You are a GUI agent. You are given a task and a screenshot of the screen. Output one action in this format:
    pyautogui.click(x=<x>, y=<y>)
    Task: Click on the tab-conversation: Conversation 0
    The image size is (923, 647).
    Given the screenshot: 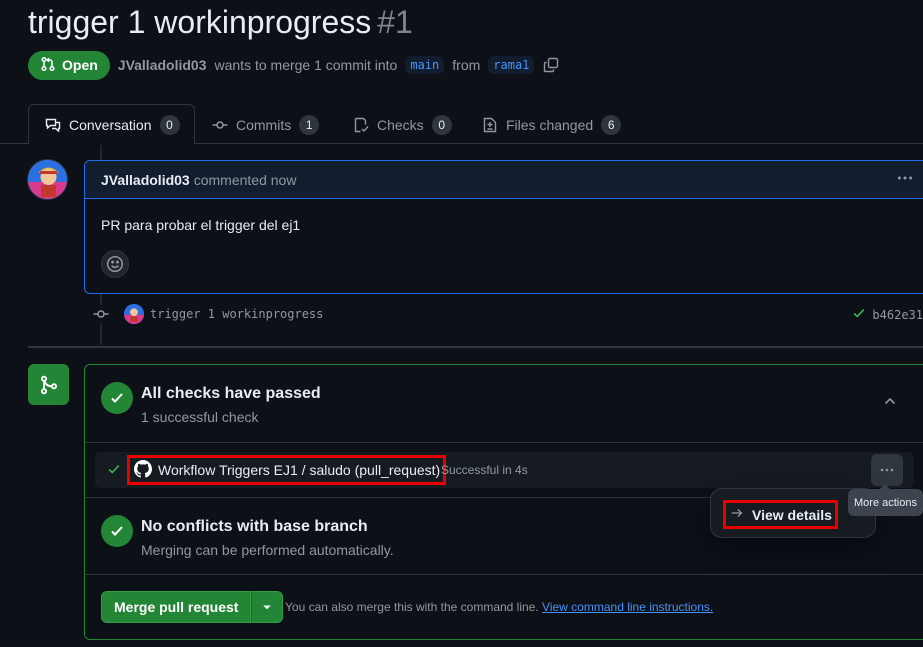 What is the action you would take?
    pyautogui.click(x=111, y=124)
    